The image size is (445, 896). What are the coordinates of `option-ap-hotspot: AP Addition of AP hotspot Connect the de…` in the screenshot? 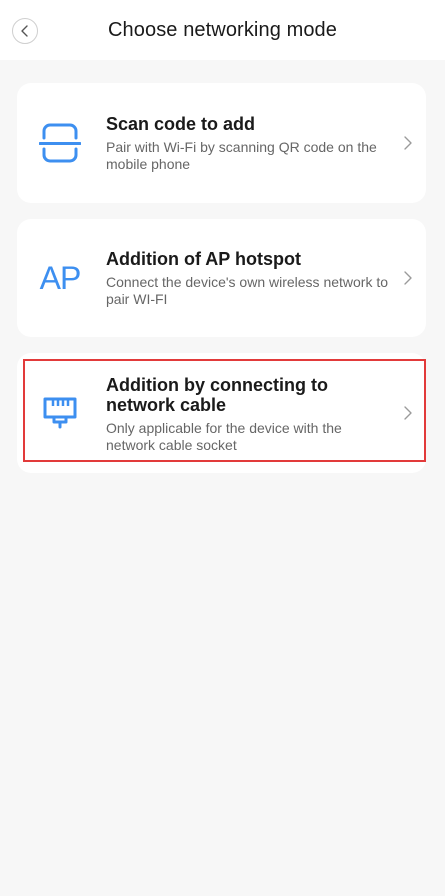 It's located at (221, 278).